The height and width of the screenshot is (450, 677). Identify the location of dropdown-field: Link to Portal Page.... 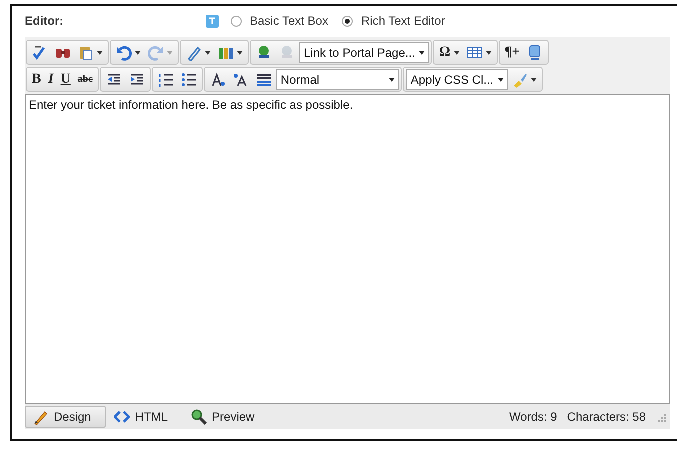
(364, 52).